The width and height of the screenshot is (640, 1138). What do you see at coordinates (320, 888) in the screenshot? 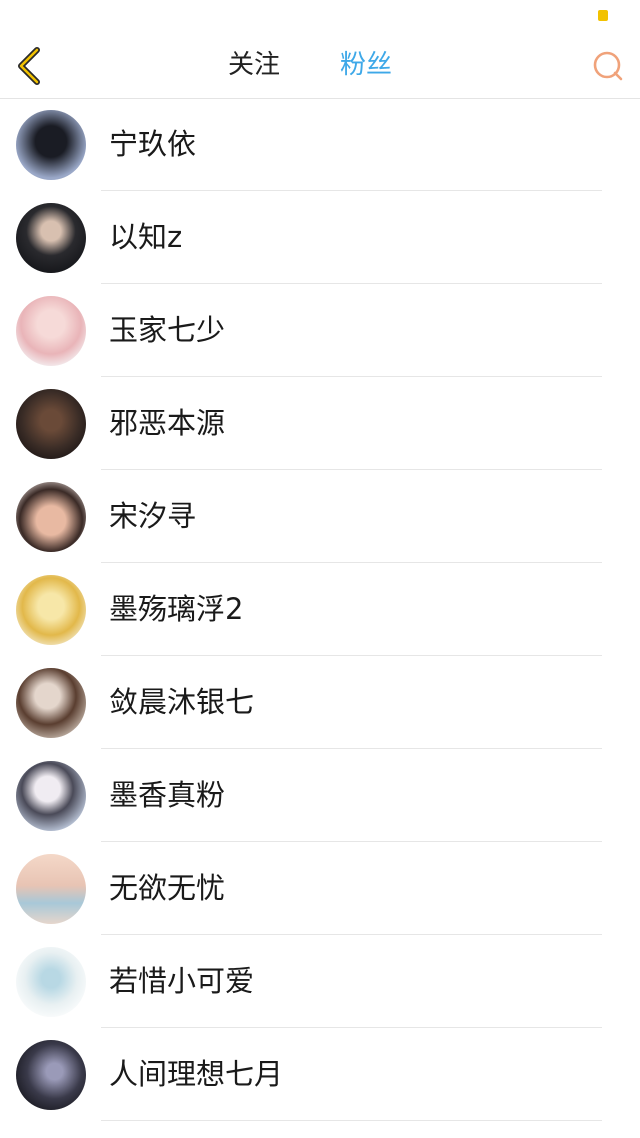
I see `list-item: 无欲无忧` at bounding box center [320, 888].